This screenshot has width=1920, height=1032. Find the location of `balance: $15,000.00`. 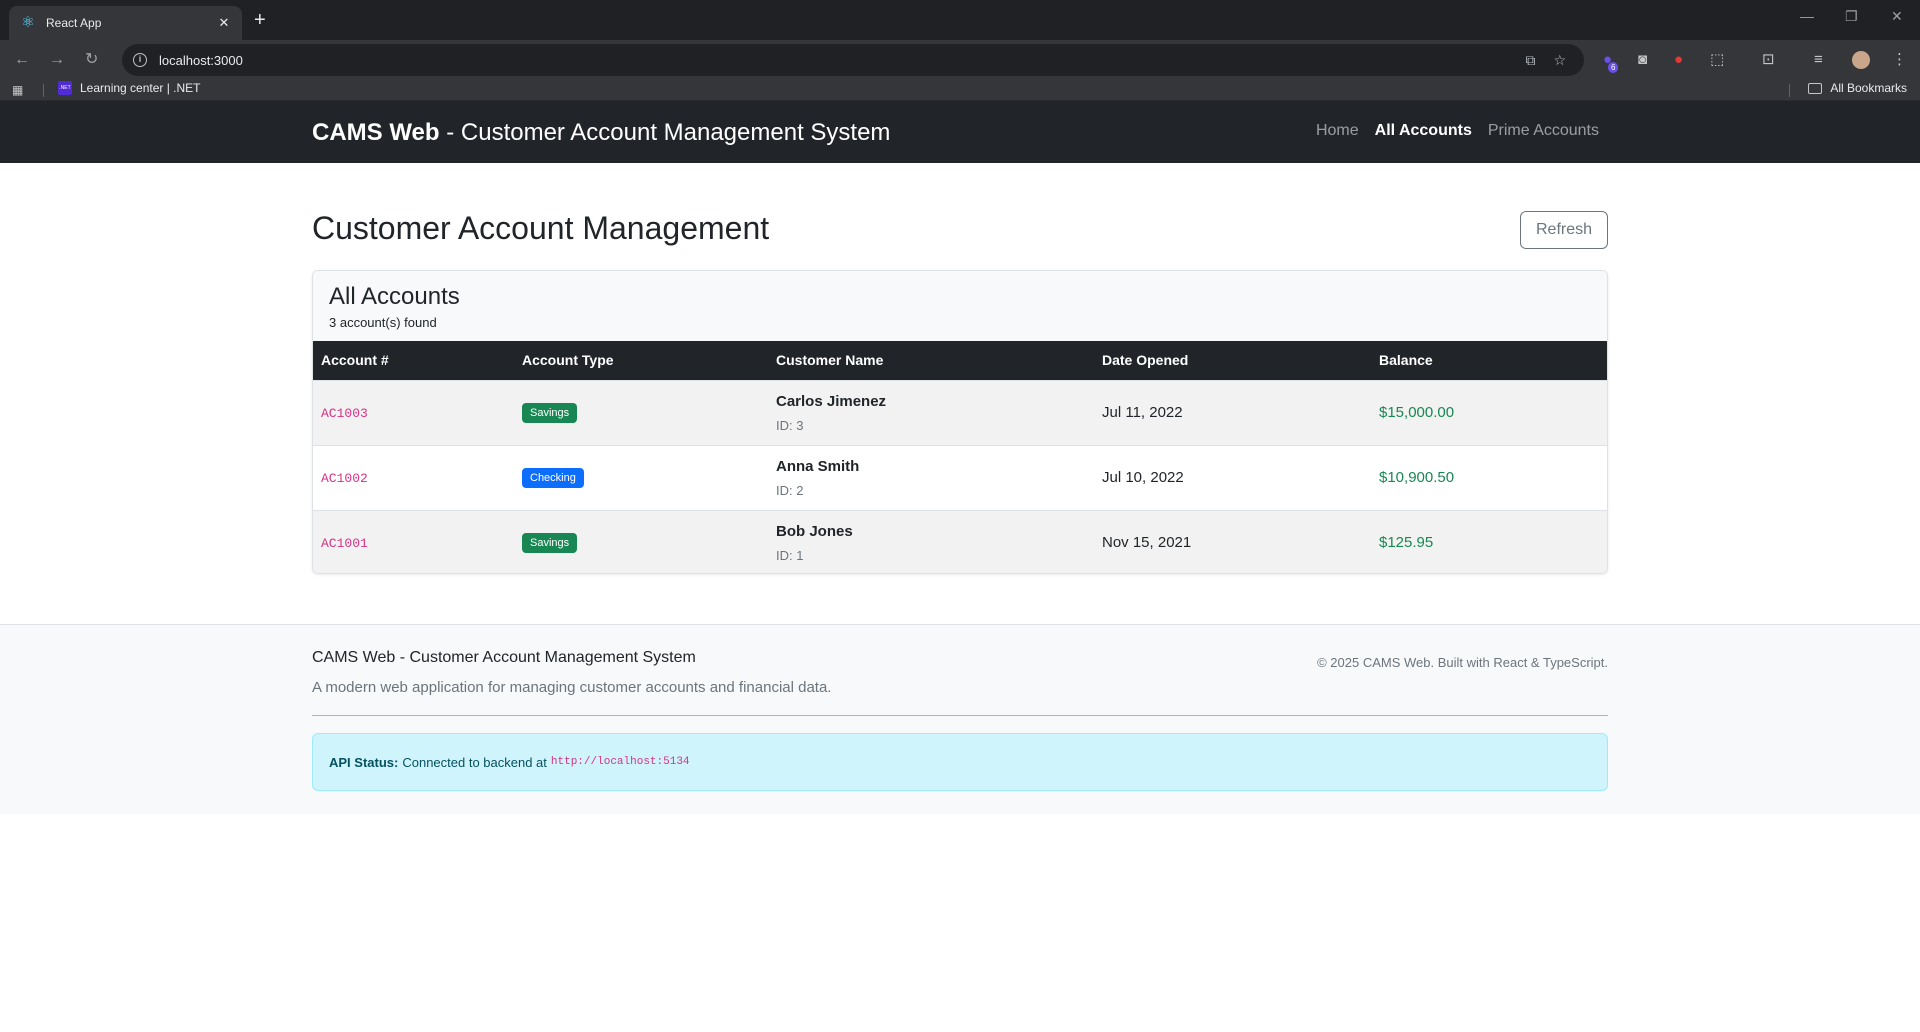

balance: $15,000.00 is located at coordinates (1417, 412).